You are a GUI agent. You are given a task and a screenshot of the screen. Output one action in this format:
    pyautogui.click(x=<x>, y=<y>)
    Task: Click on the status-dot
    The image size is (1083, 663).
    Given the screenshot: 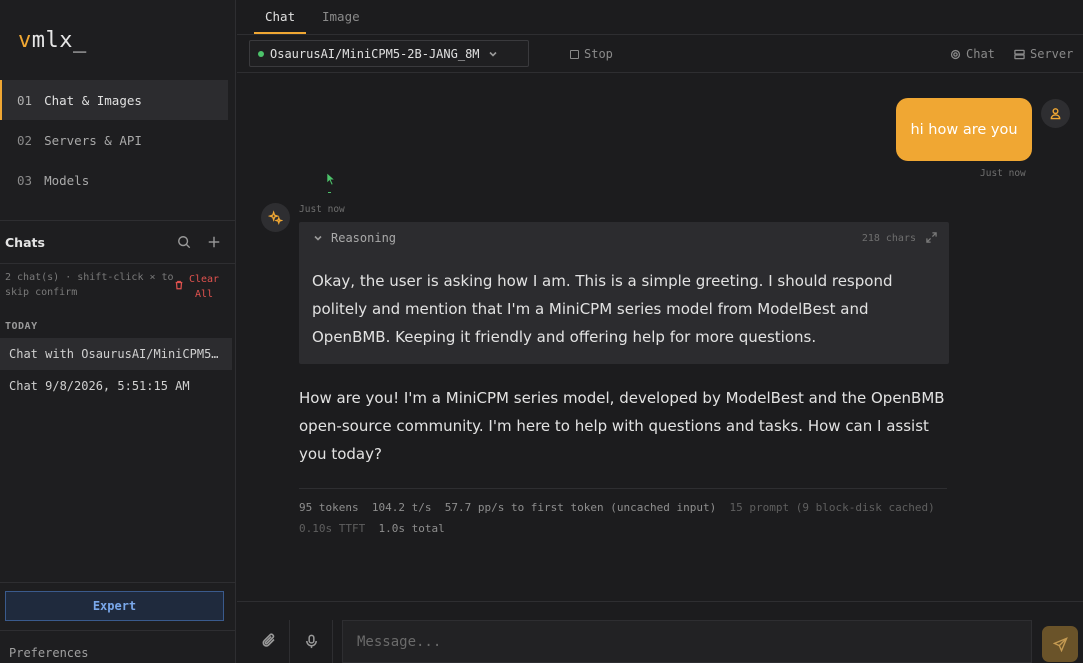 What is the action you would take?
    pyautogui.click(x=261, y=53)
    